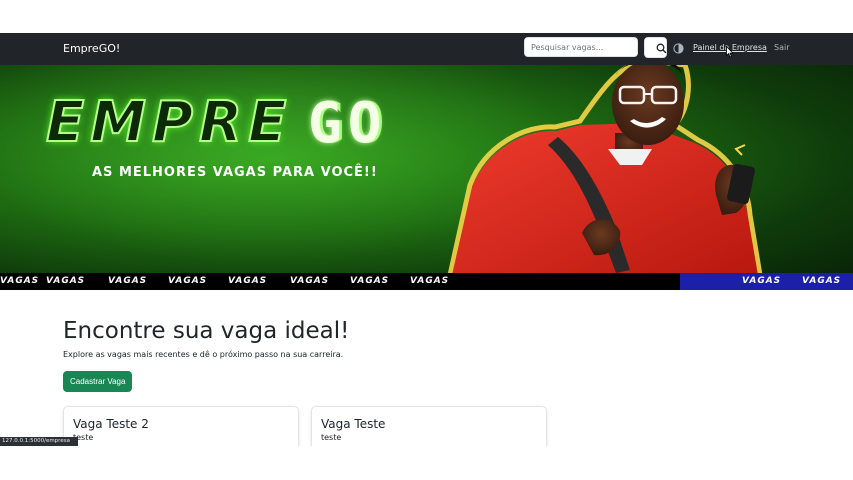  What do you see at coordinates (782, 47) in the screenshot?
I see `logout-link: Sair` at bounding box center [782, 47].